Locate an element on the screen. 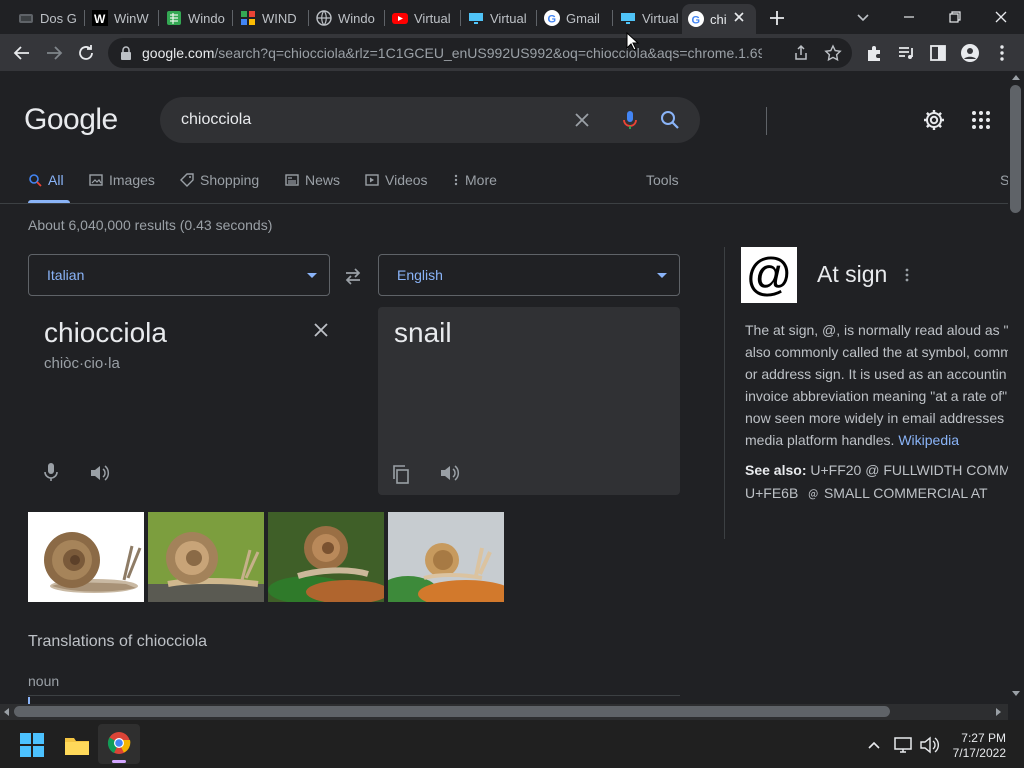  clock-time: 7:27 PM is located at coordinates (983, 738).